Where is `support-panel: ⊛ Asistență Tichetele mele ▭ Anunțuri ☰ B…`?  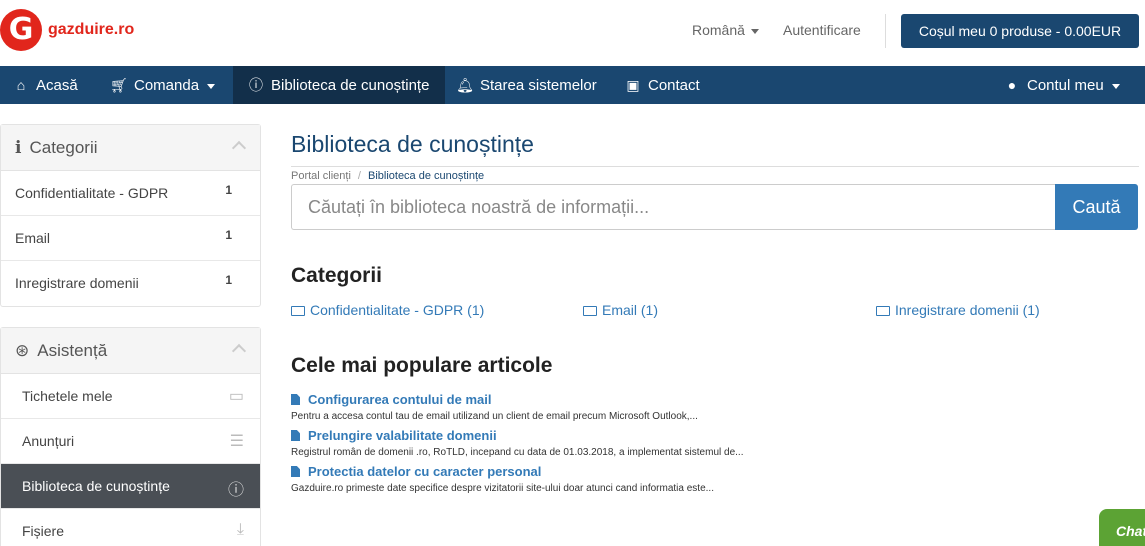
support-panel: ⊛ Asistență Tichetele mele ▭ Anunțuri ☰ B… is located at coordinates (130, 436).